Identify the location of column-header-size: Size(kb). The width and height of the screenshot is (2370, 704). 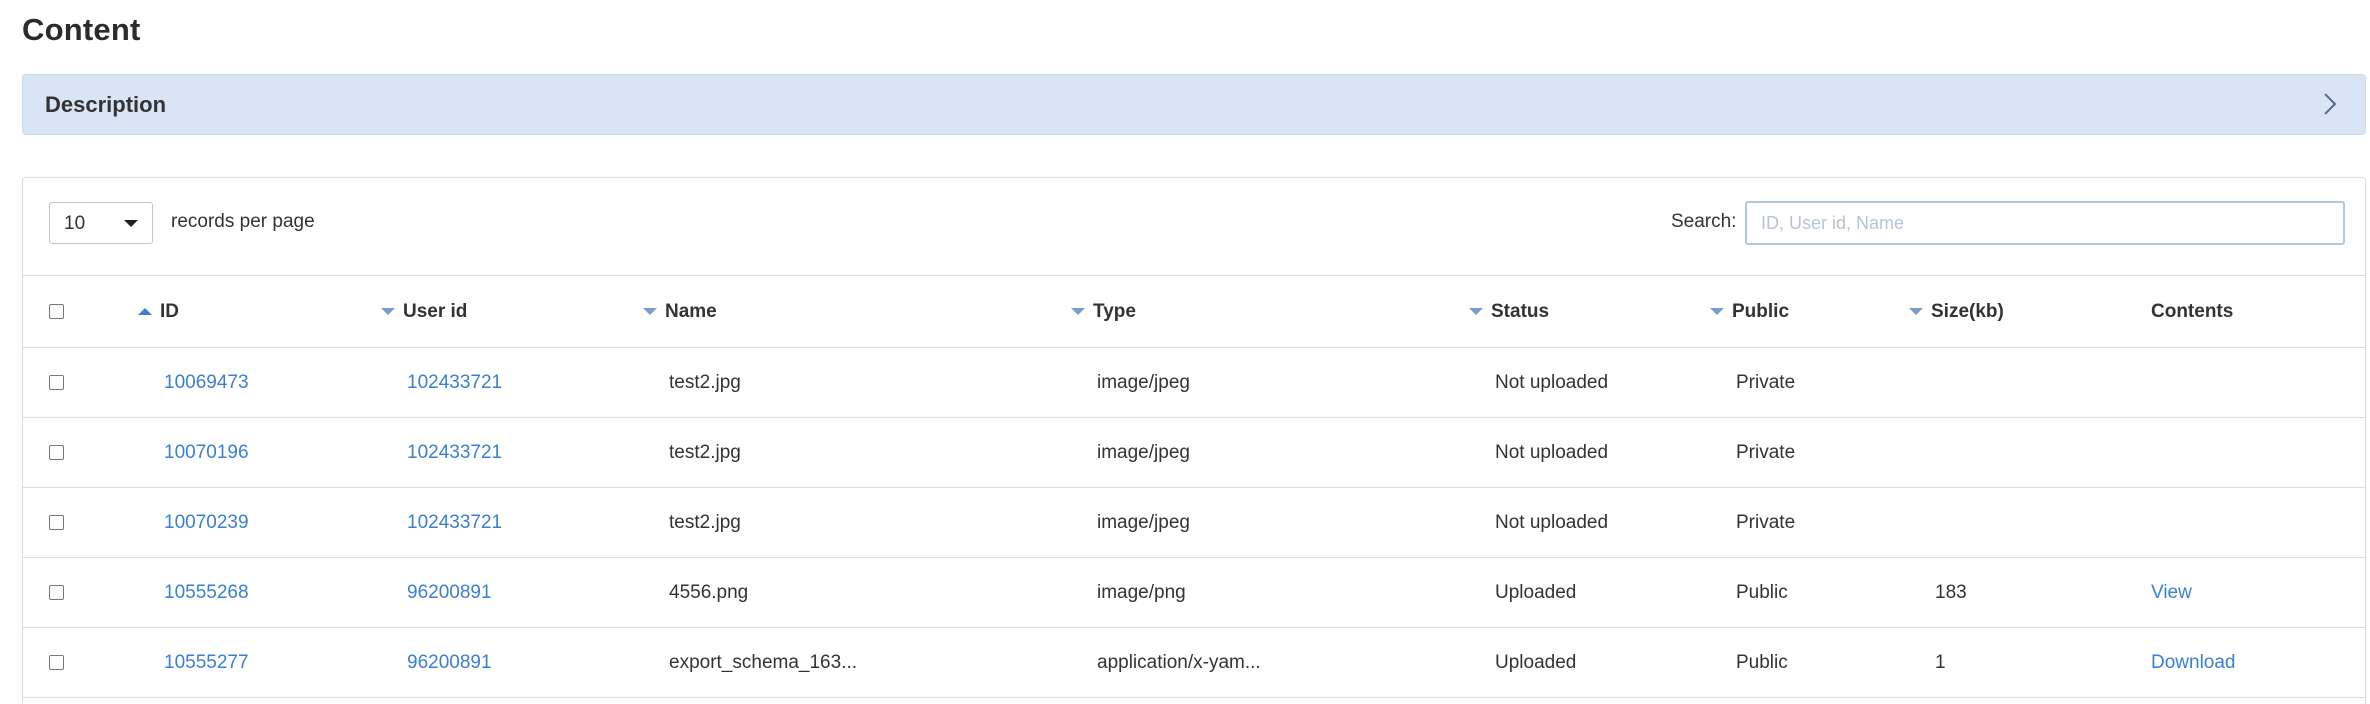
(1956, 311).